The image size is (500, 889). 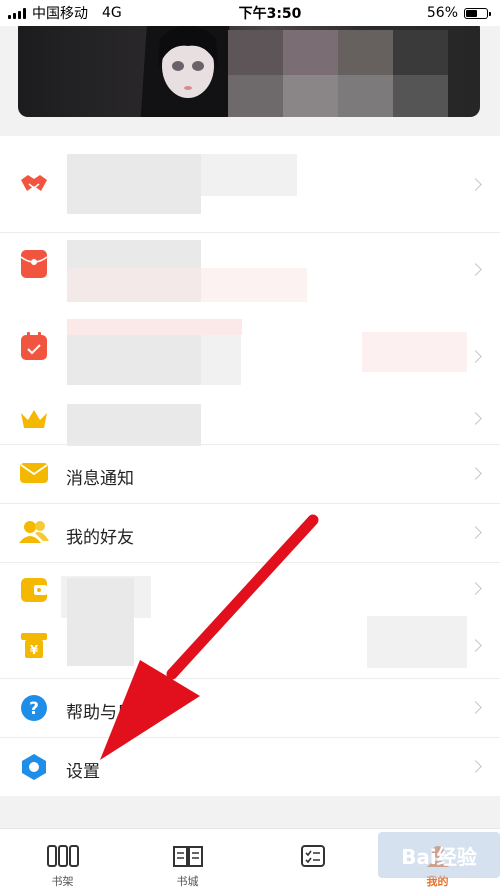 I want to click on menu-item-crown, so click(x=250, y=423).